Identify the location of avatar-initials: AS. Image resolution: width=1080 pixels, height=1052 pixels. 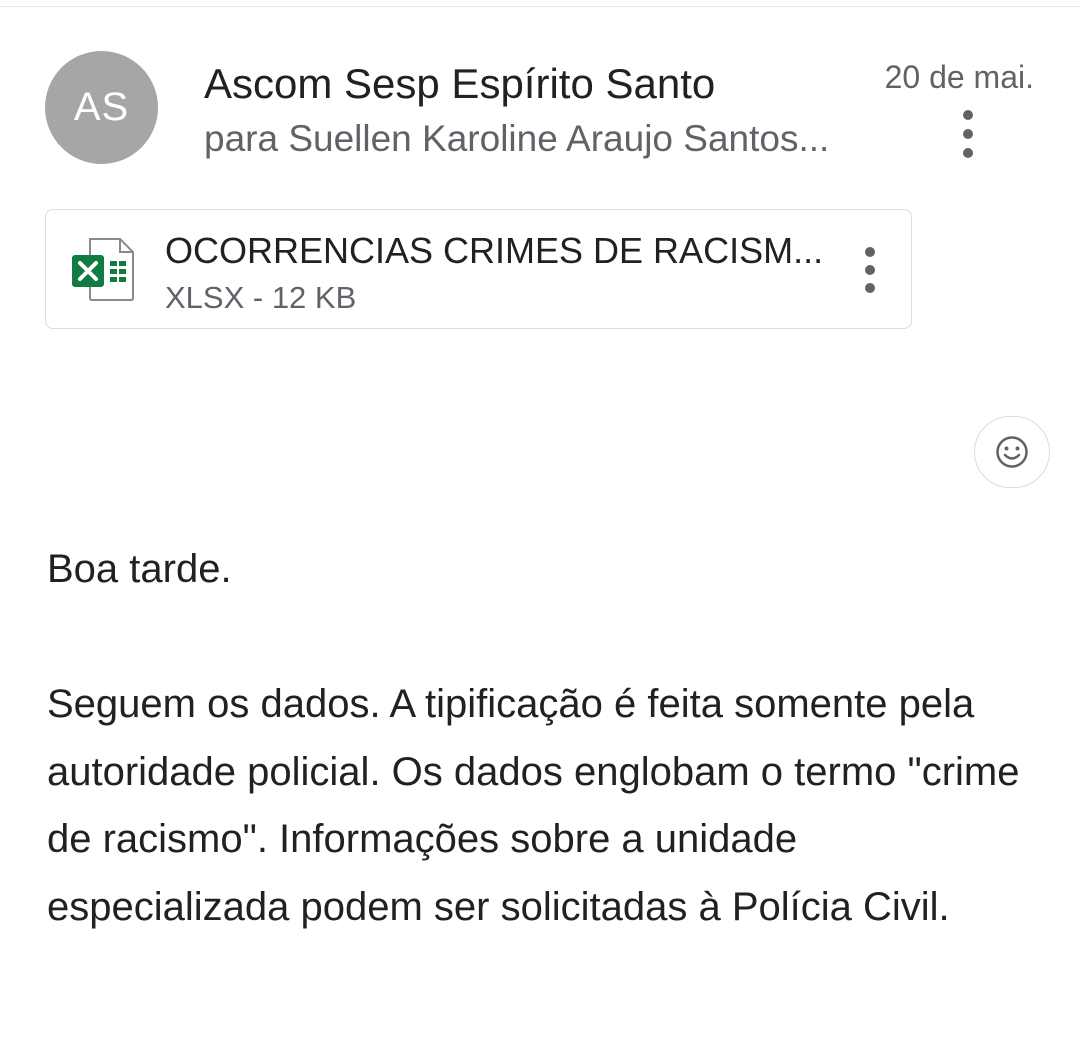
(101, 107).